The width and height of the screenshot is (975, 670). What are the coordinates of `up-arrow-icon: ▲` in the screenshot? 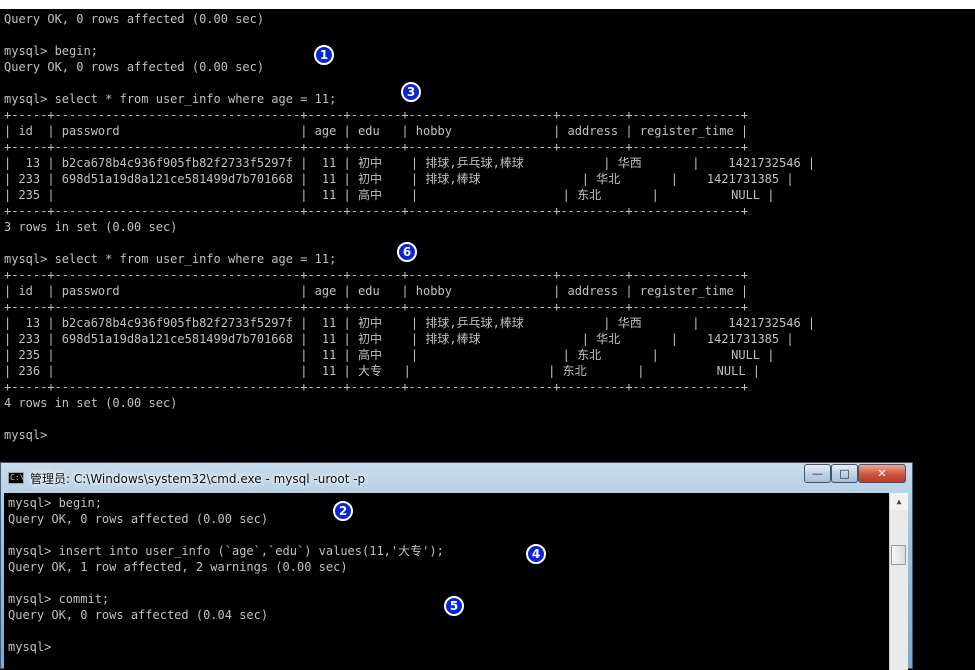 It's located at (899, 501).